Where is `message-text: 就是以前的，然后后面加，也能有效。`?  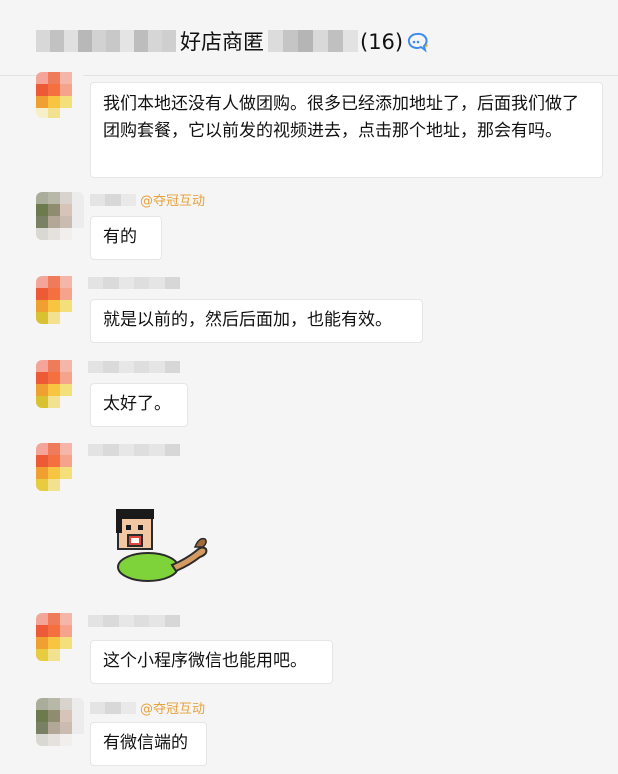 message-text: 就是以前的，然后后面加，也能有效。 is located at coordinates (247, 320).